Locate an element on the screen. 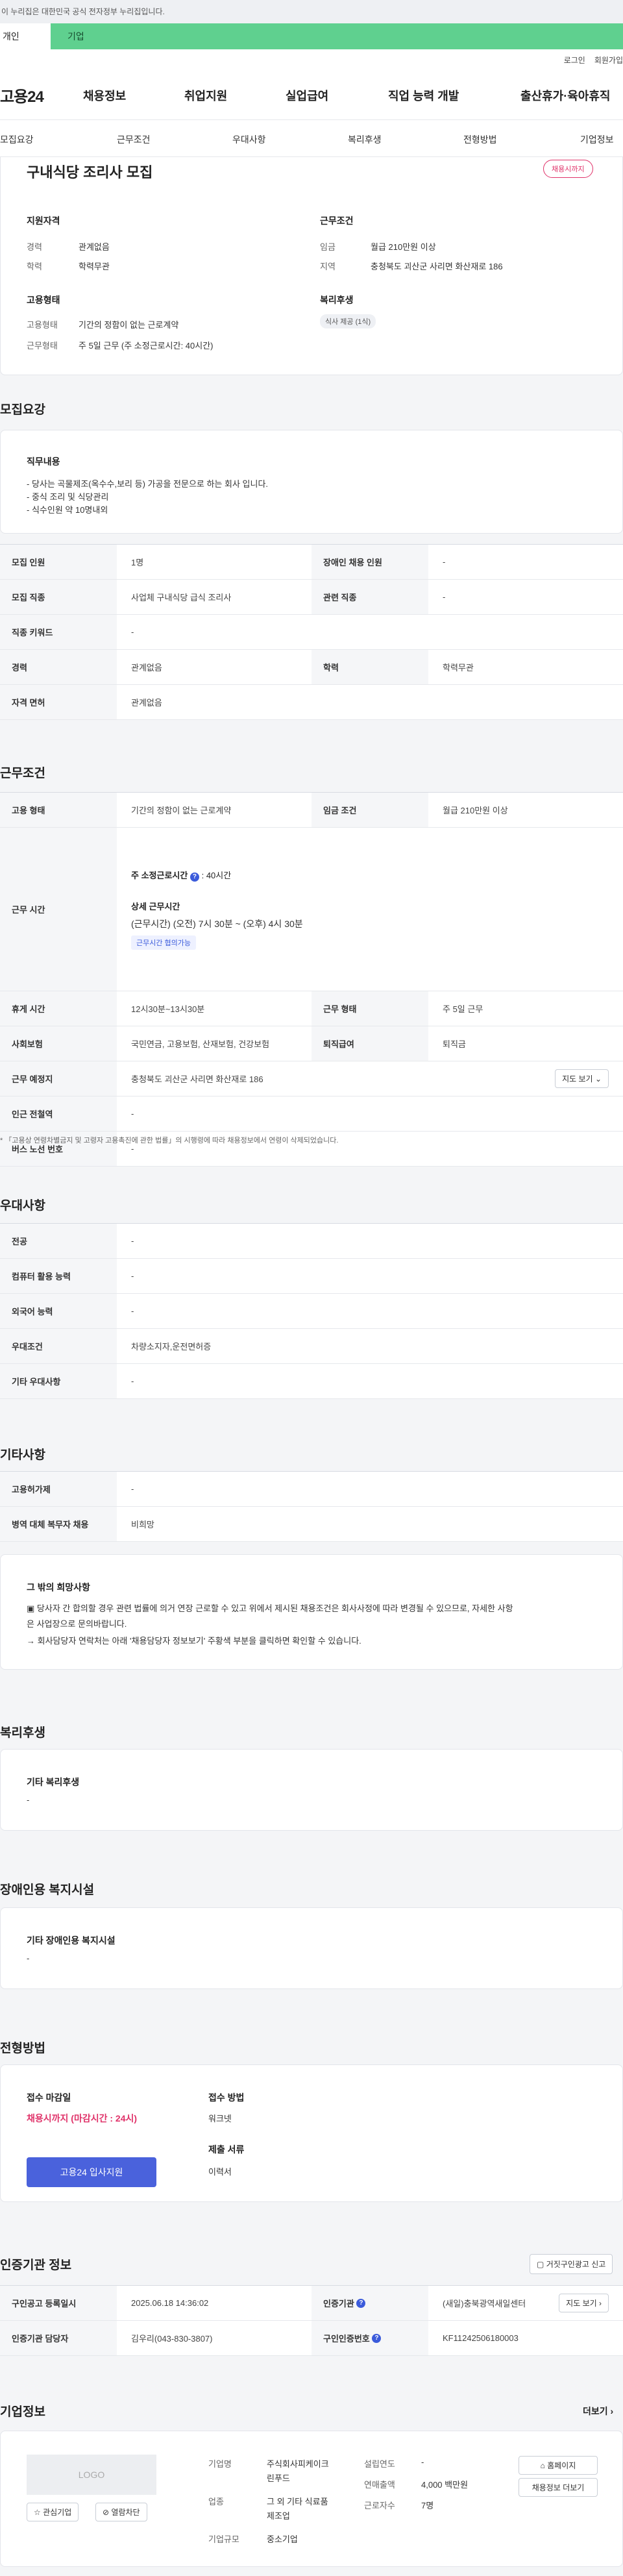 This screenshot has width=623, height=2576. table-header: 모집 인원 is located at coordinates (58, 562).